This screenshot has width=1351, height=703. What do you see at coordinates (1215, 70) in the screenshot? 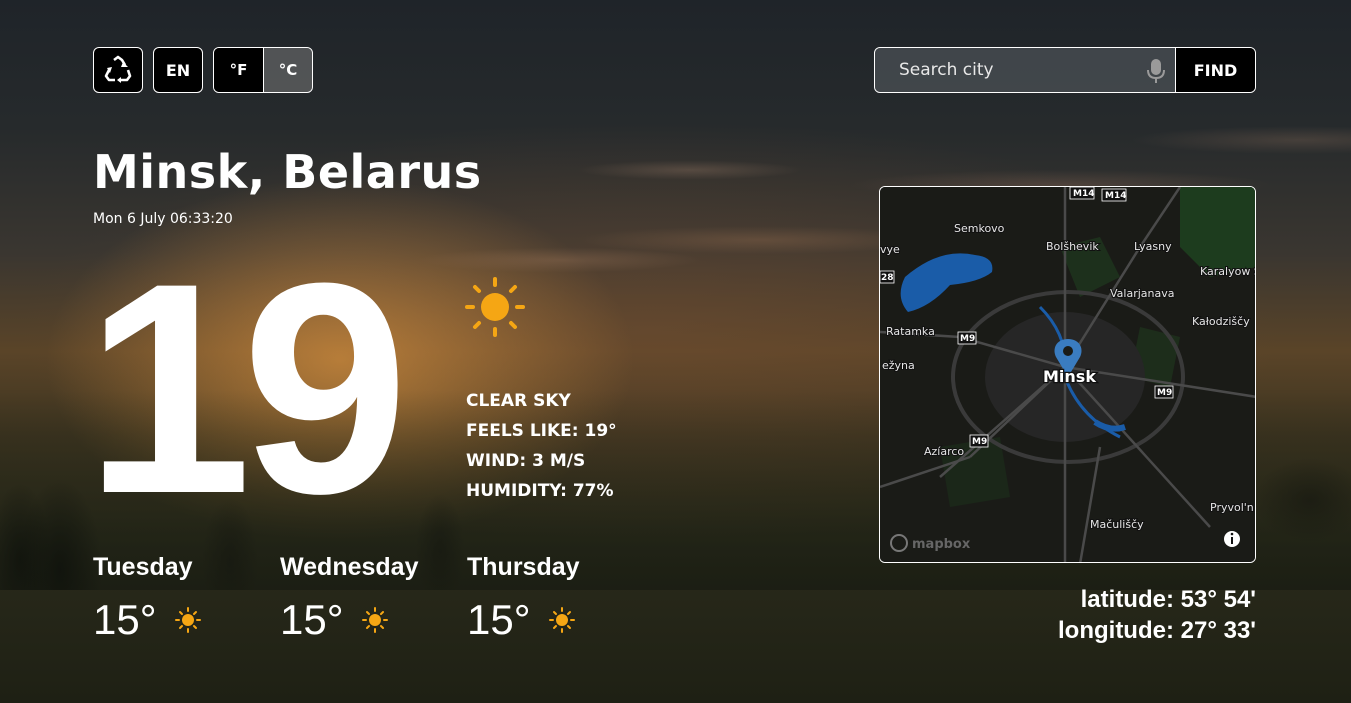
I see `find-button: FIND` at bounding box center [1215, 70].